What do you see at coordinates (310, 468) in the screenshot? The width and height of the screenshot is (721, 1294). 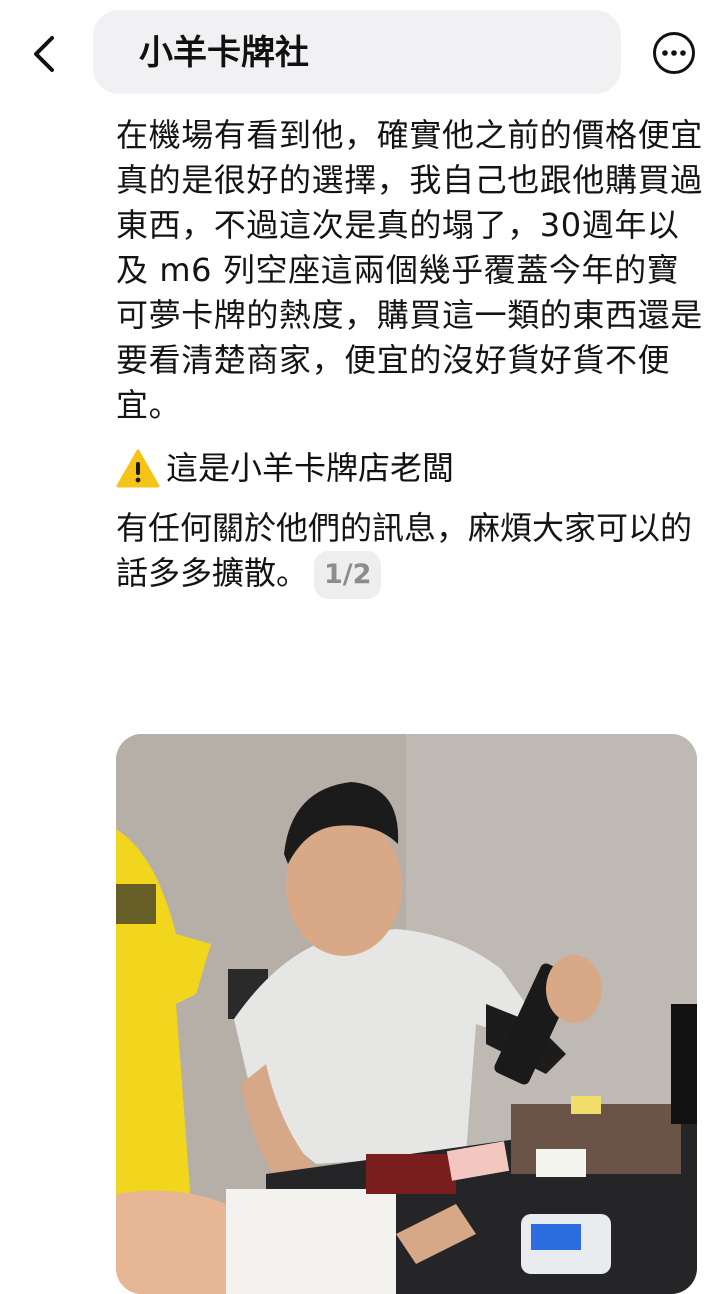 I see `warning-text: 這是小羊卡牌店老闆` at bounding box center [310, 468].